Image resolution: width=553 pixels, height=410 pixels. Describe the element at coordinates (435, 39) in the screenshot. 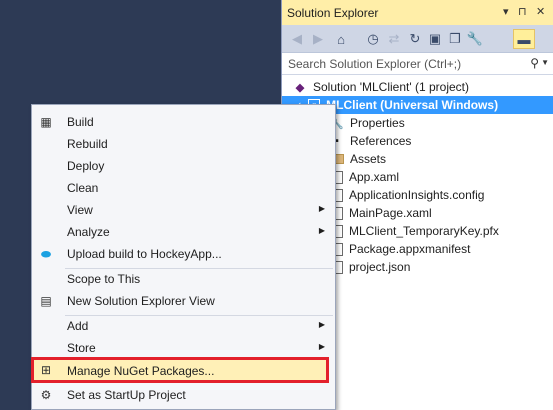

I see `collapse-all-icon: ▣` at that location.